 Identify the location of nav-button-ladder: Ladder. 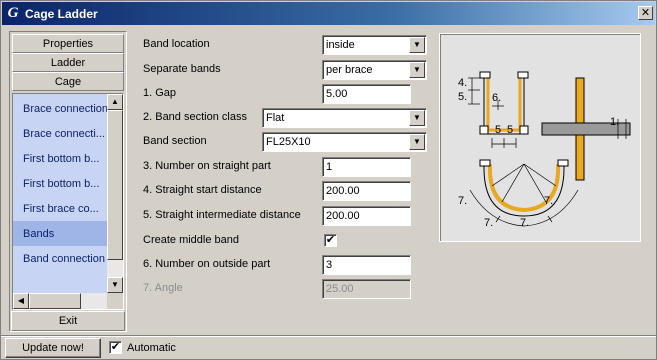
(68, 62).